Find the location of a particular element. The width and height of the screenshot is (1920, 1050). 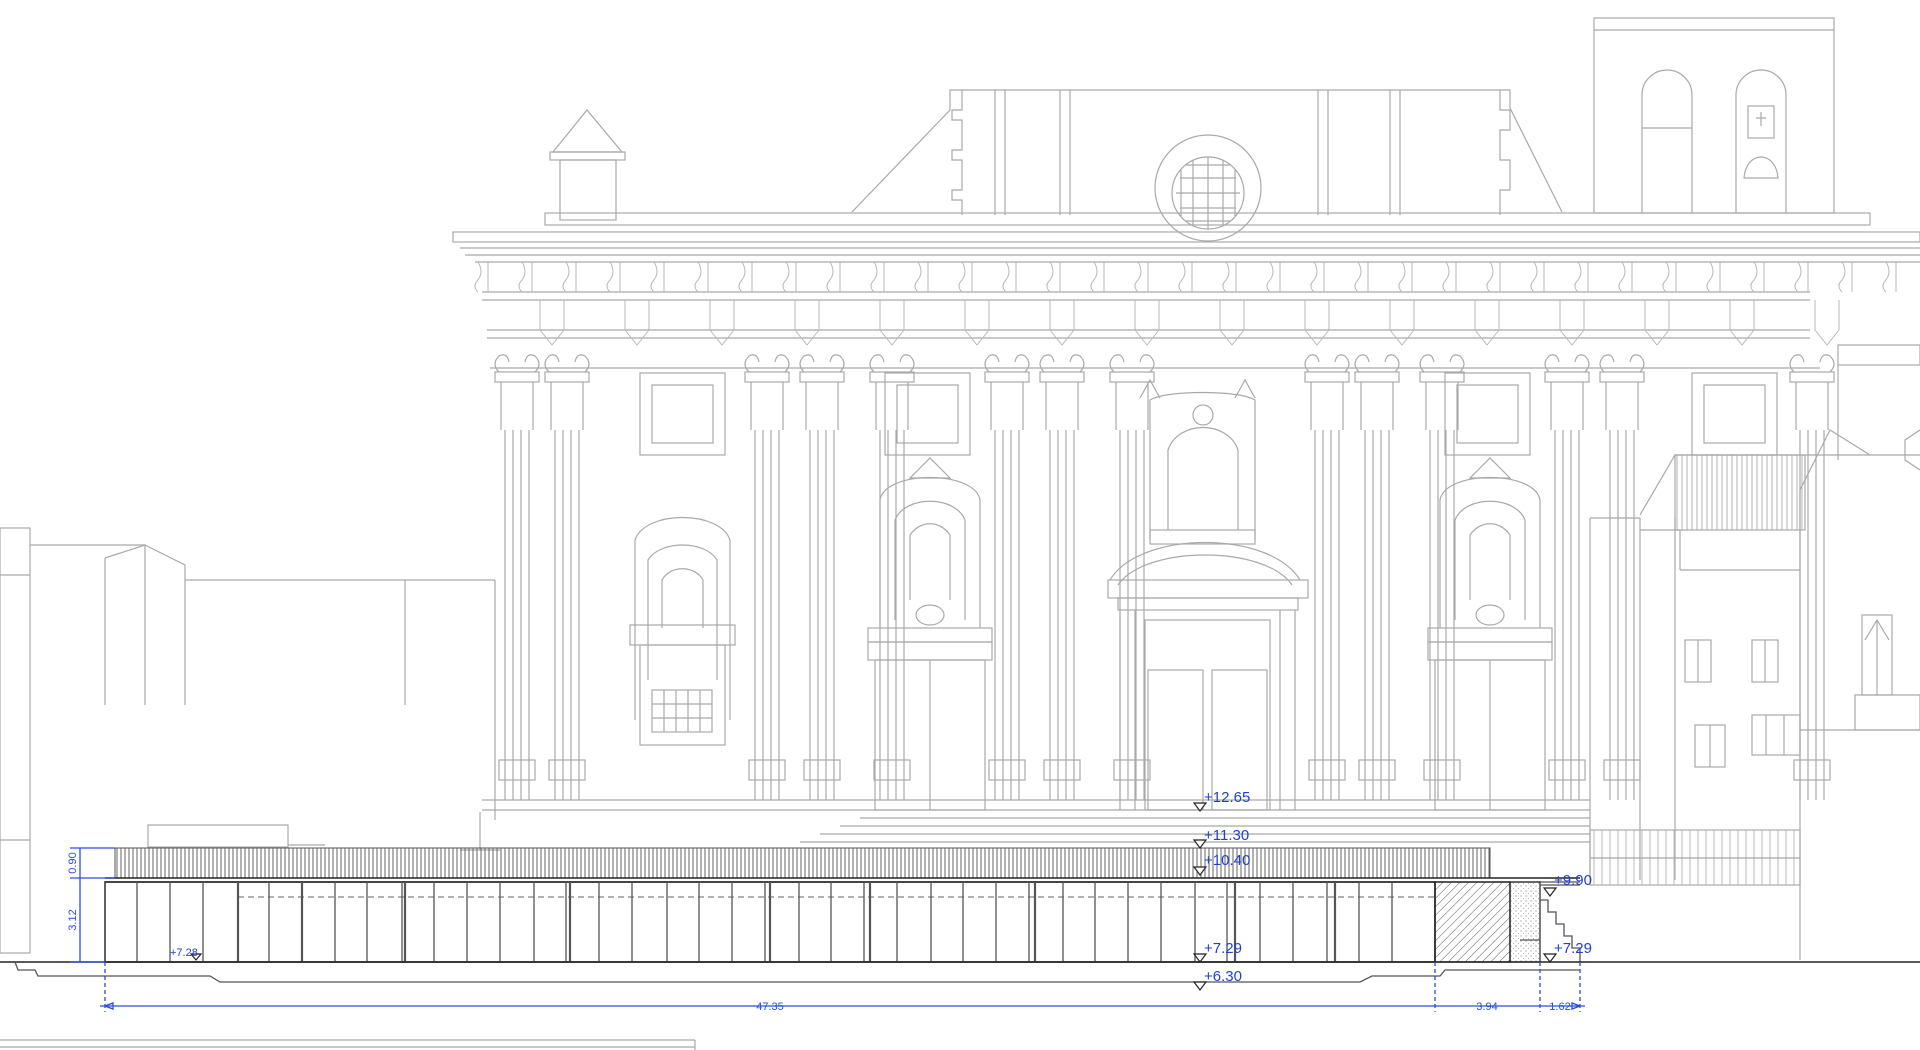

svg-text: +7.28 is located at coordinates (184, 953).